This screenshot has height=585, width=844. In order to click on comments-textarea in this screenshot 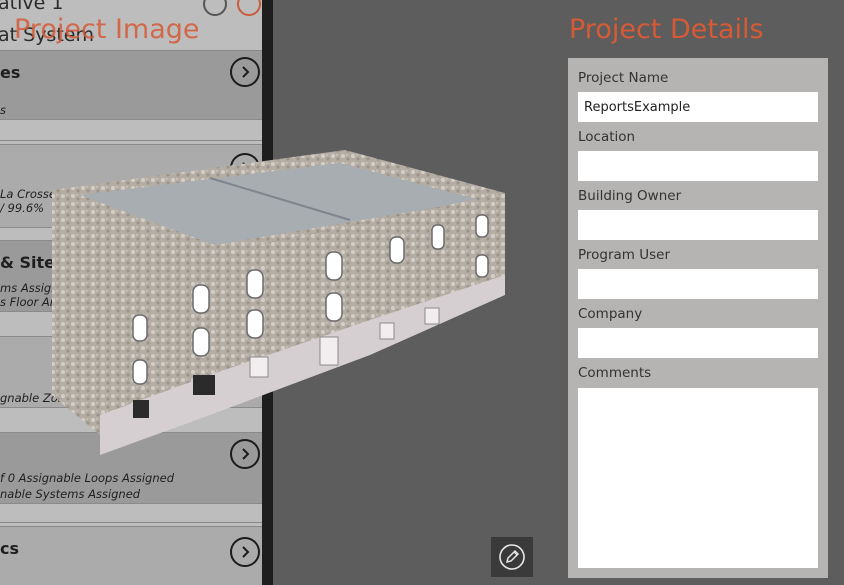, I will do `click(698, 478)`.